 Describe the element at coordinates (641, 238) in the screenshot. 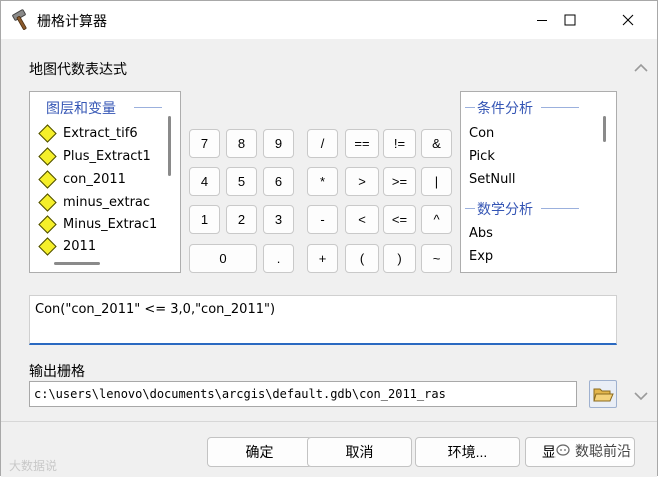

I see `dialog-scrollbar` at that location.